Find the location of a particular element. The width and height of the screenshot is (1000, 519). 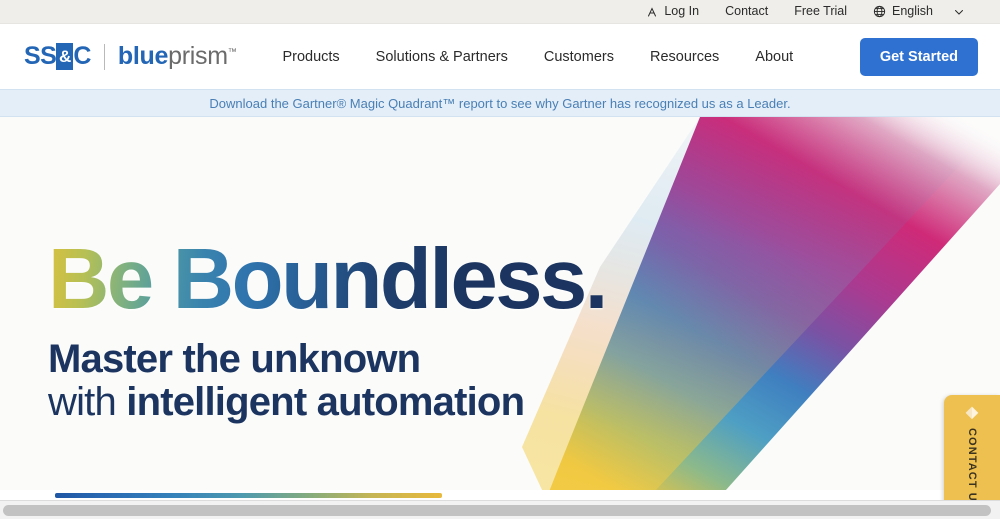

logo-prism-word: prism is located at coordinates (198, 56).